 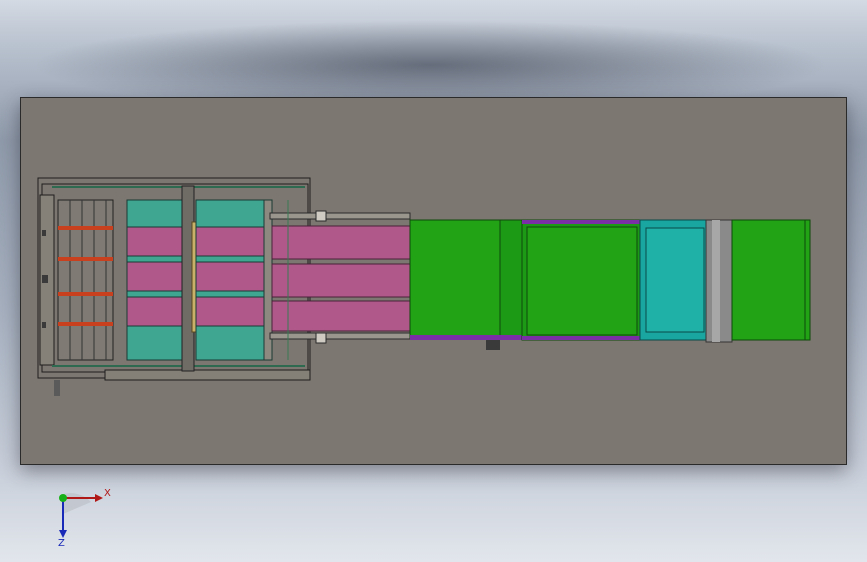 I want to click on roller-bank-frame, so click(x=85, y=280).